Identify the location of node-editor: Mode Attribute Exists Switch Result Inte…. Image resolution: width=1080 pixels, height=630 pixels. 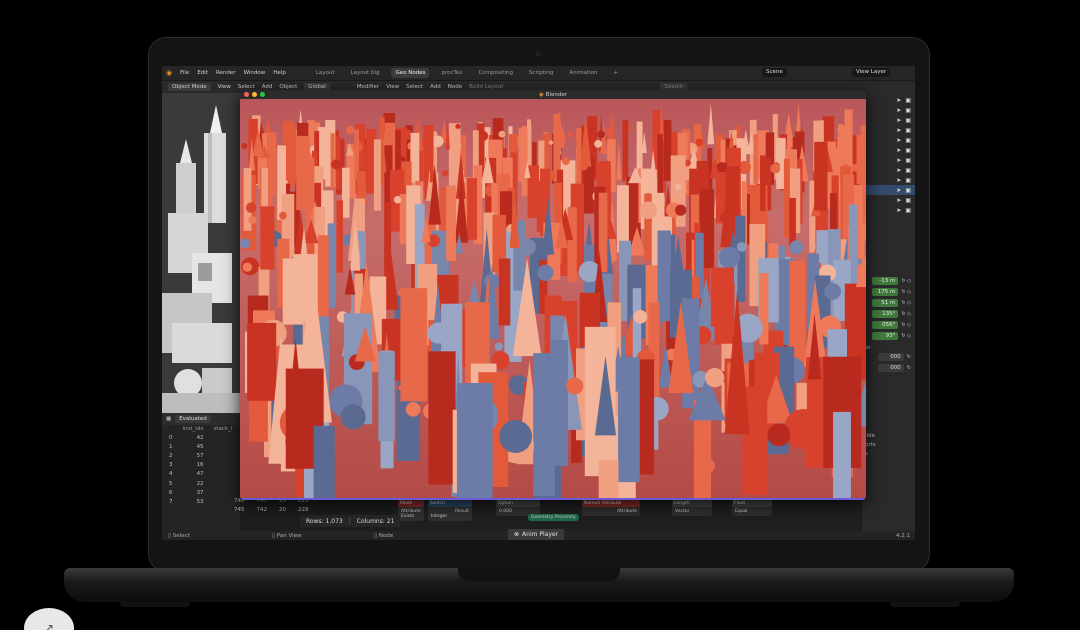
(627, 514).